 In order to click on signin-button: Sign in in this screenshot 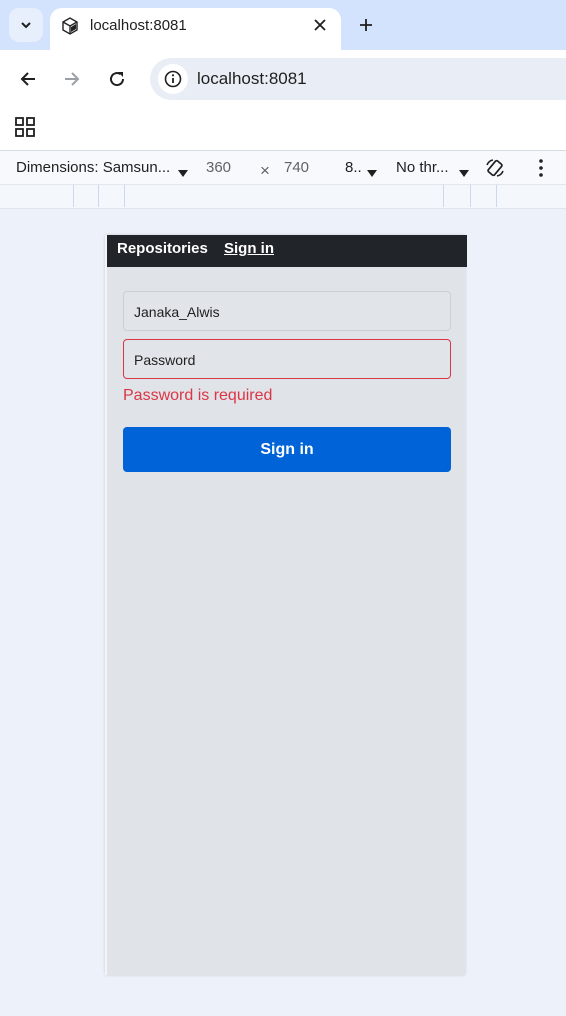, I will do `click(287, 449)`.